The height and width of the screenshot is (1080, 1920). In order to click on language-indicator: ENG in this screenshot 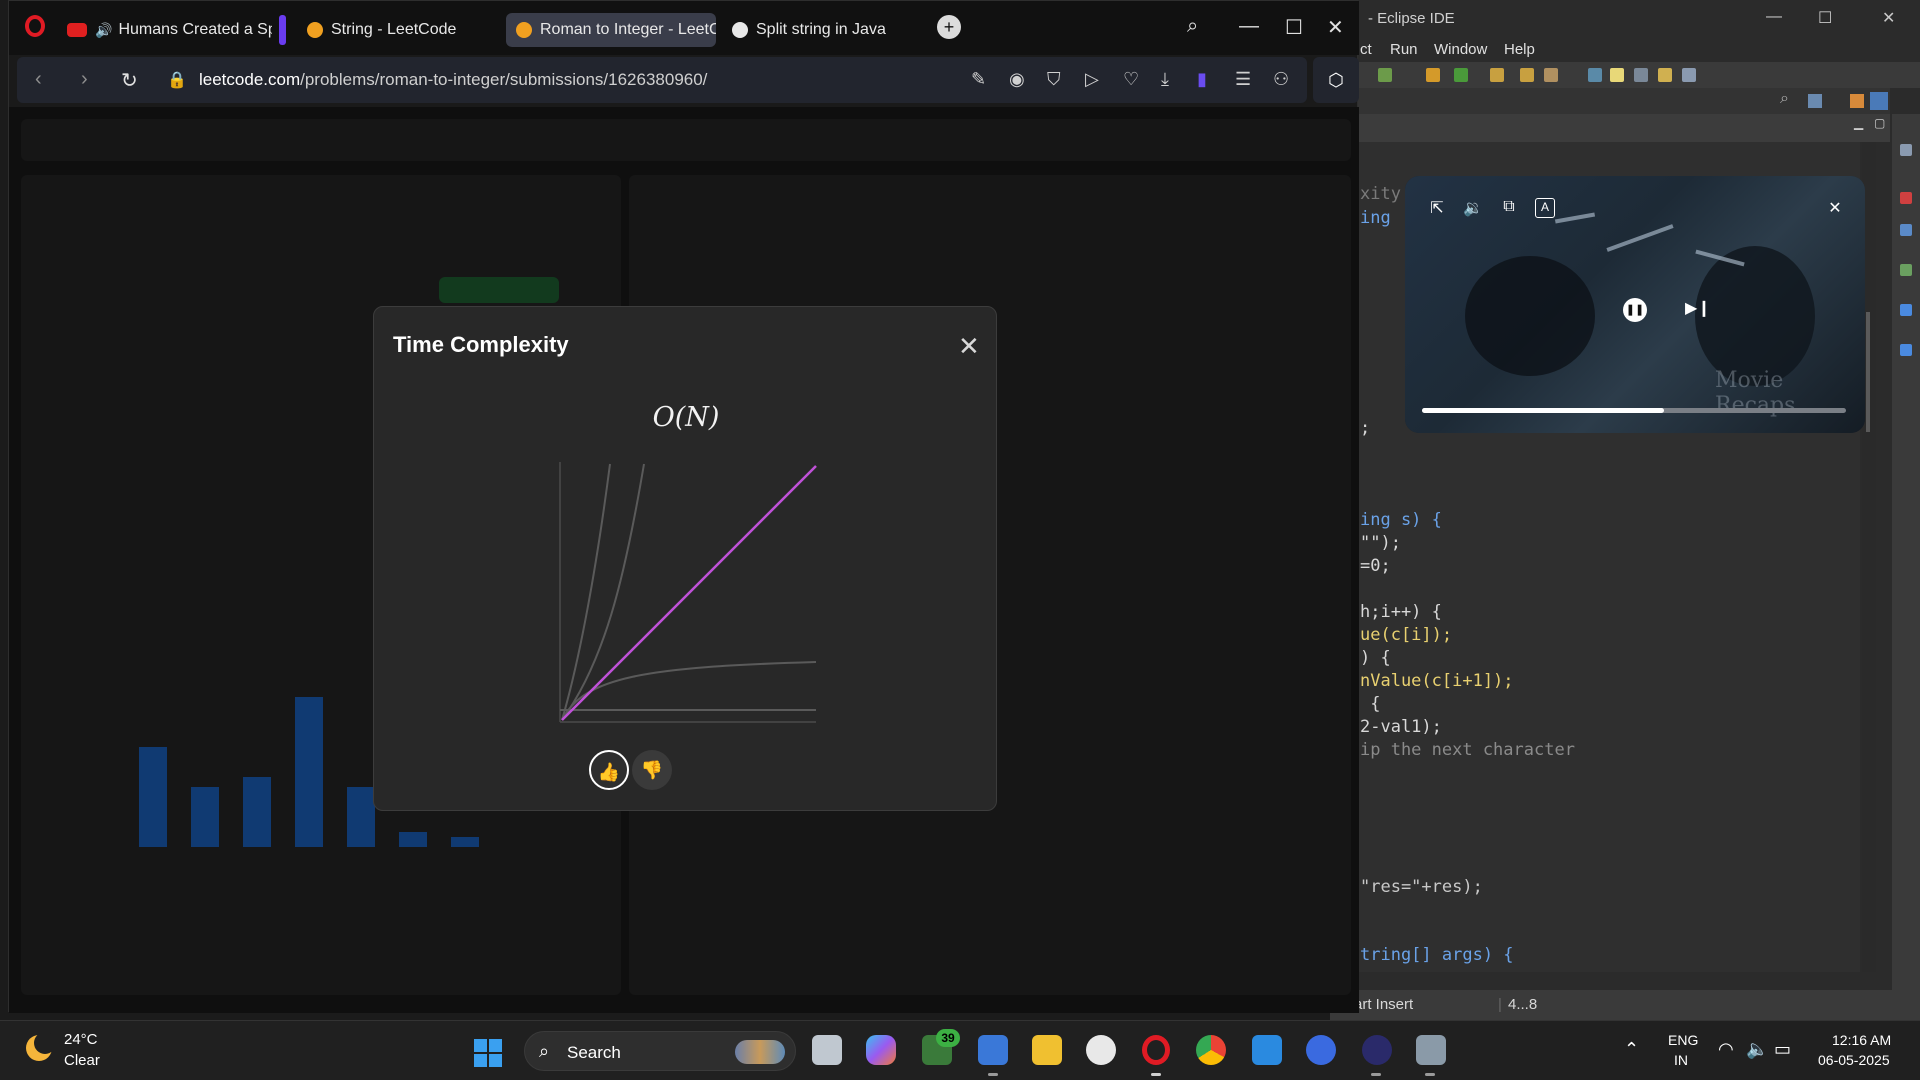, I will do `click(1683, 1040)`.